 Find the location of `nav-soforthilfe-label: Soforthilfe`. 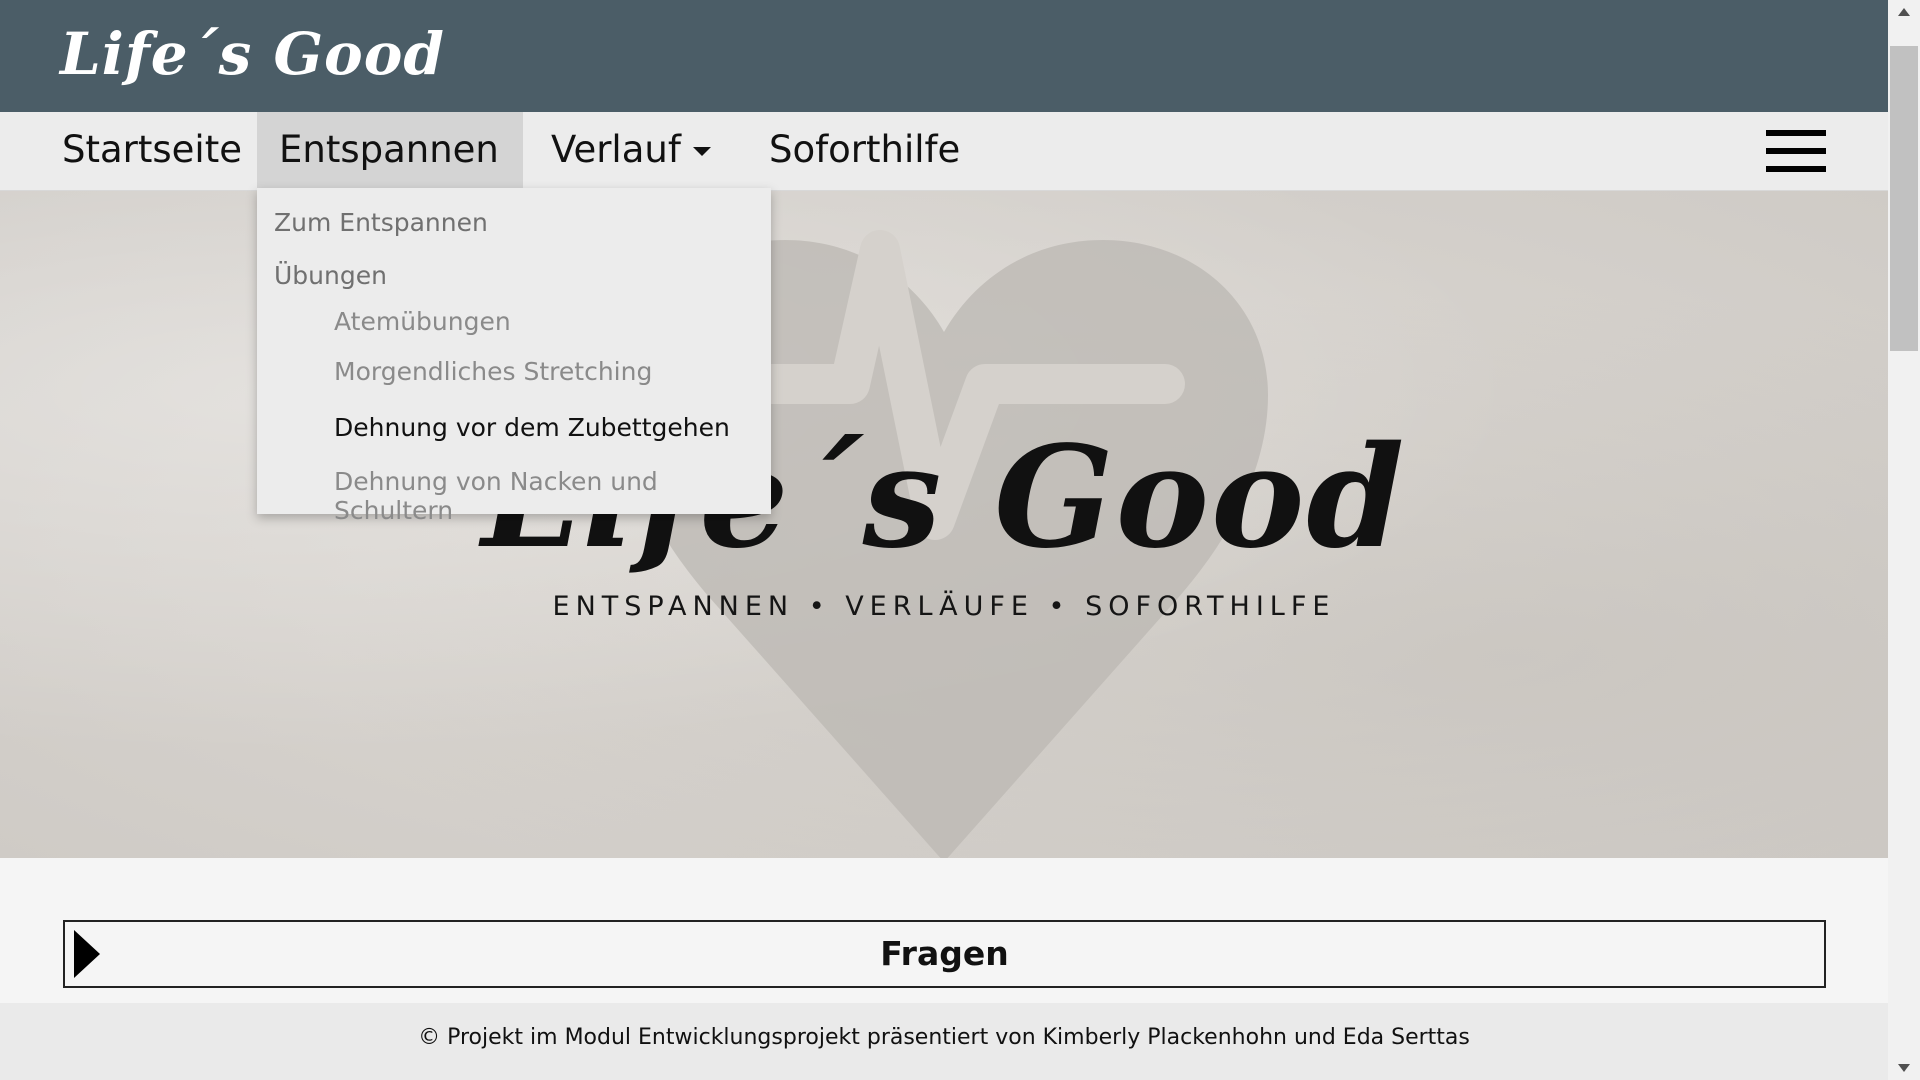

nav-soforthilfe-label: Soforthilfe is located at coordinates (865, 149).